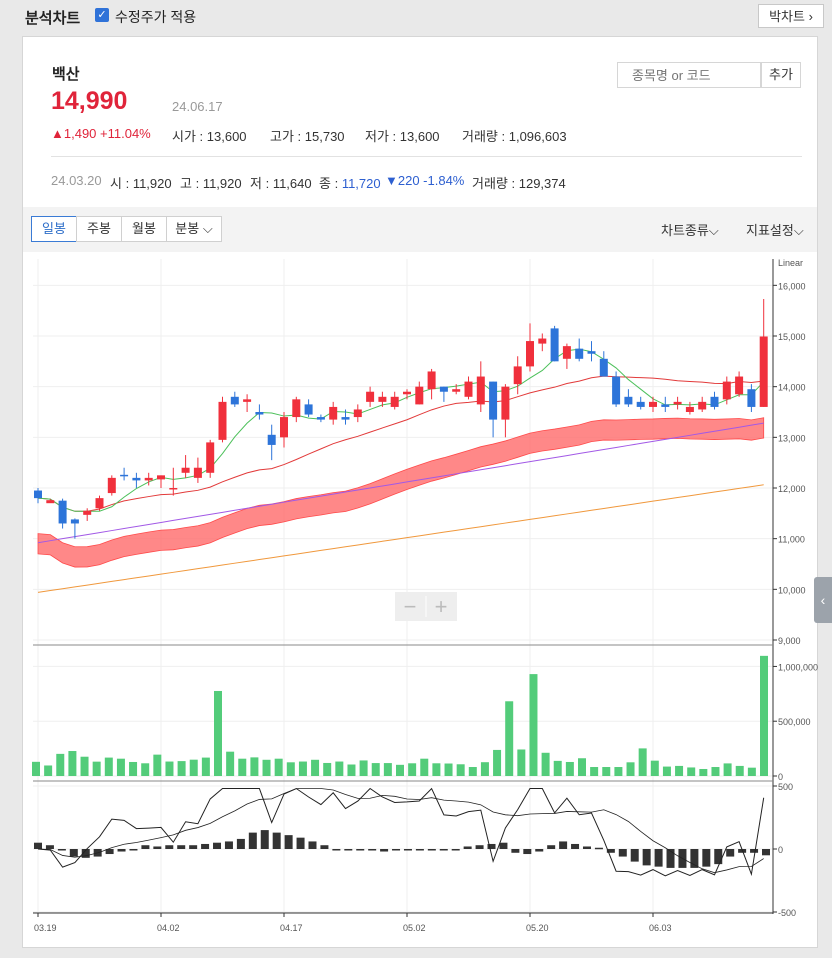 This screenshot has width=832, height=958. Describe the element at coordinates (780, 850) in the screenshot. I see `oscillator-tick-label: 0` at that location.